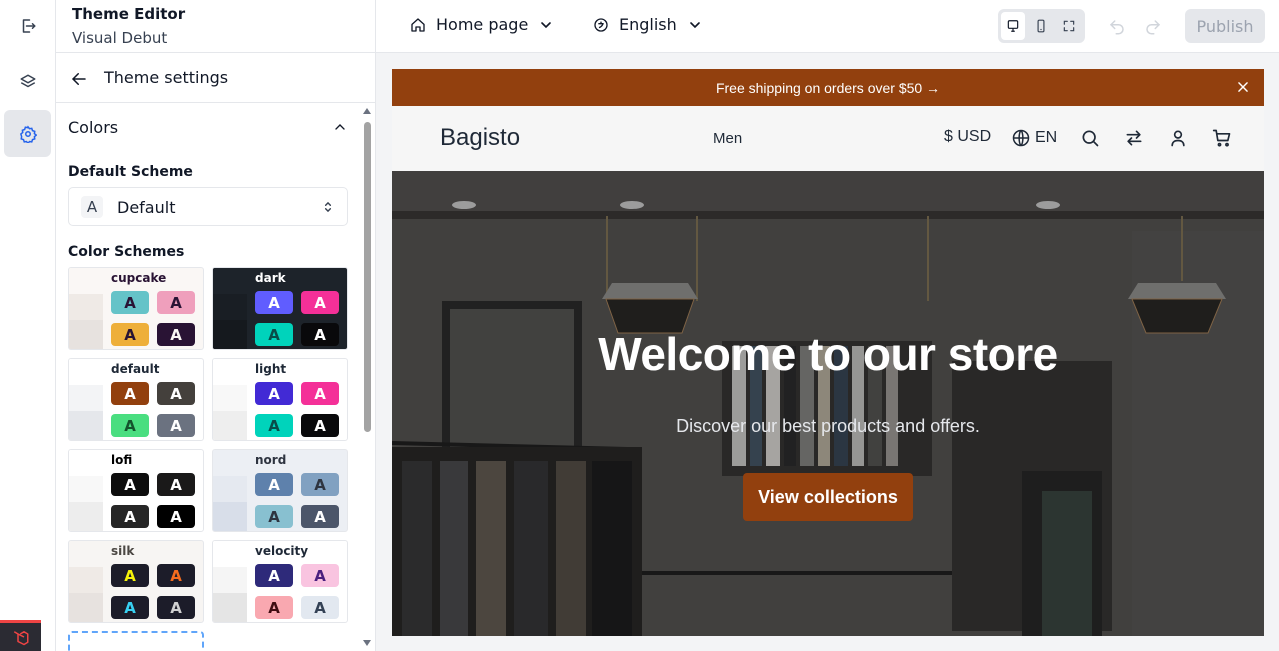 This screenshot has height=651, width=1279. What do you see at coordinates (136, 490) in the screenshot?
I see `color-scheme-card-lofi: lofi A A A A` at bounding box center [136, 490].